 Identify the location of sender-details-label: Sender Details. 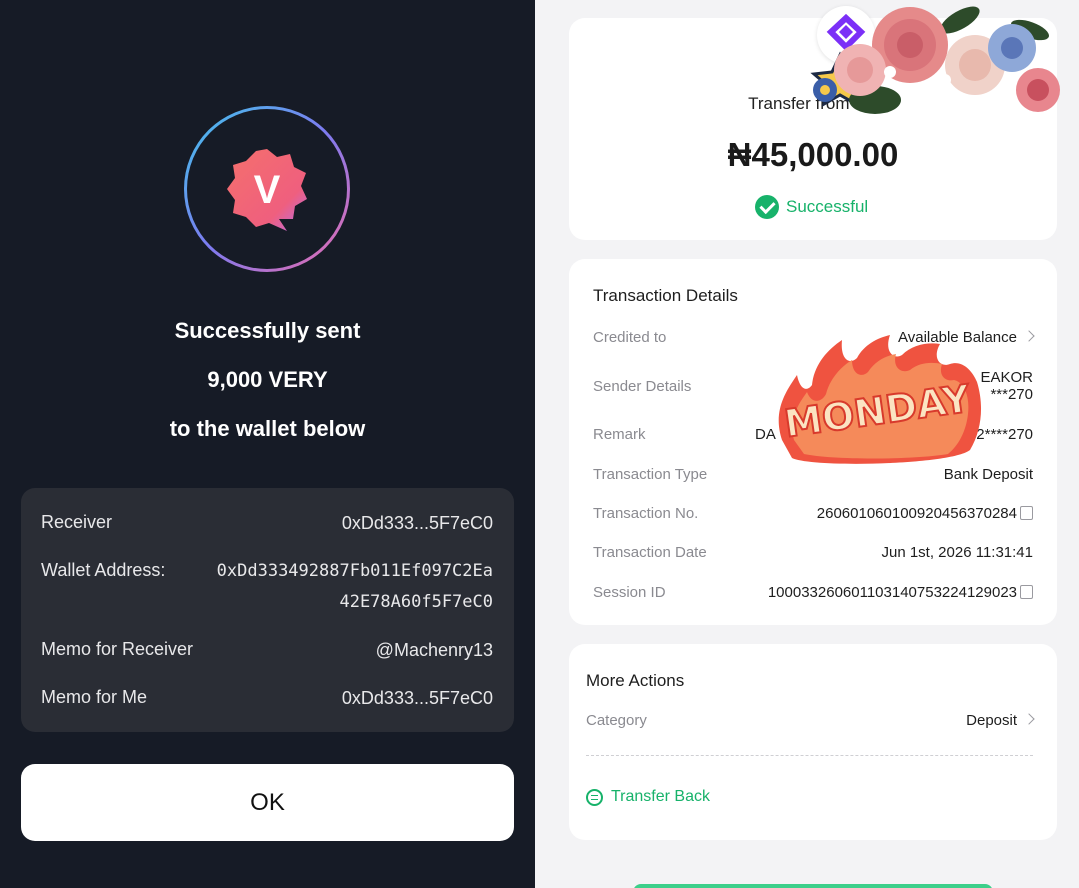
(642, 386).